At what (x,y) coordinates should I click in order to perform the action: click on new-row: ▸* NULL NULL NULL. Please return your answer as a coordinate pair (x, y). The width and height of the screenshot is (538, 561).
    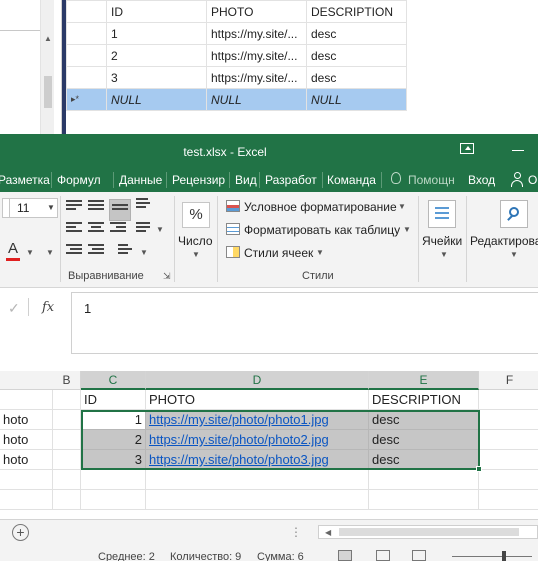
    Looking at the image, I should click on (236, 99).